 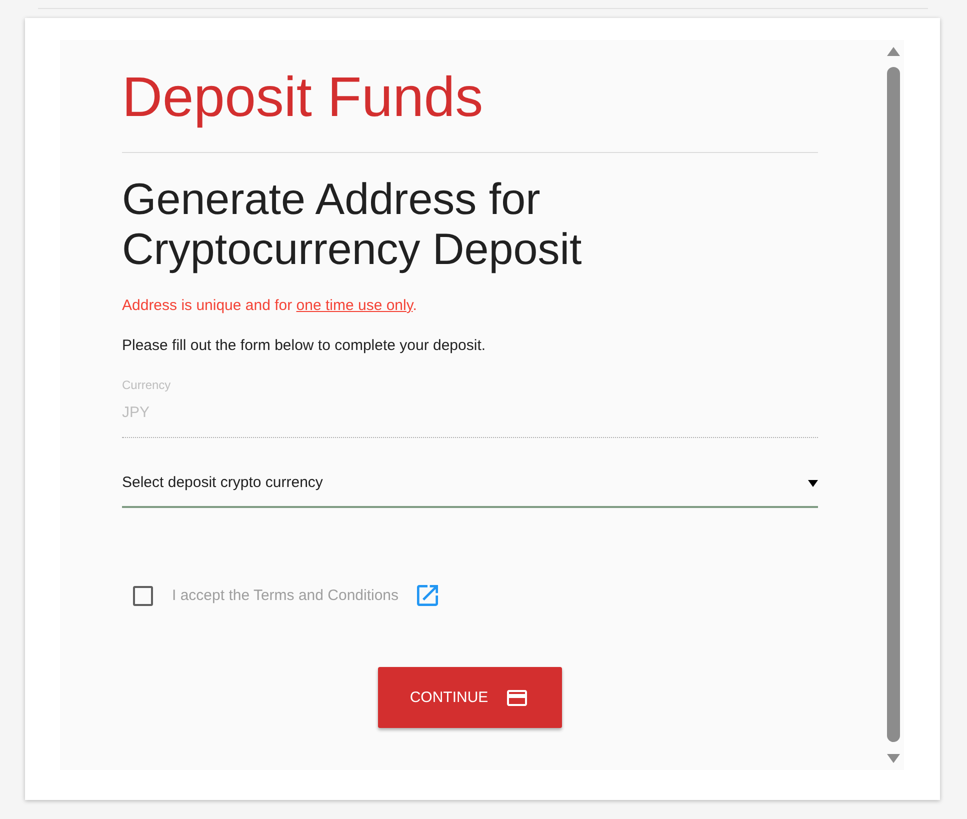 What do you see at coordinates (517, 698) in the screenshot?
I see `credit-card-icon` at bounding box center [517, 698].